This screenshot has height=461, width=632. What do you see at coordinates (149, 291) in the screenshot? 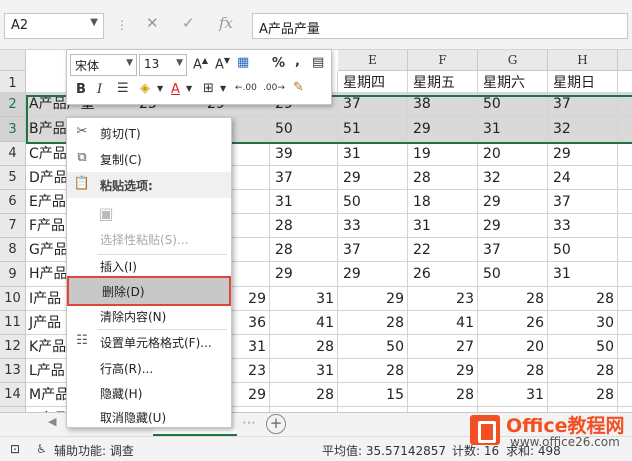
I see `menu-item-delete: 删除(D)` at bounding box center [149, 291].